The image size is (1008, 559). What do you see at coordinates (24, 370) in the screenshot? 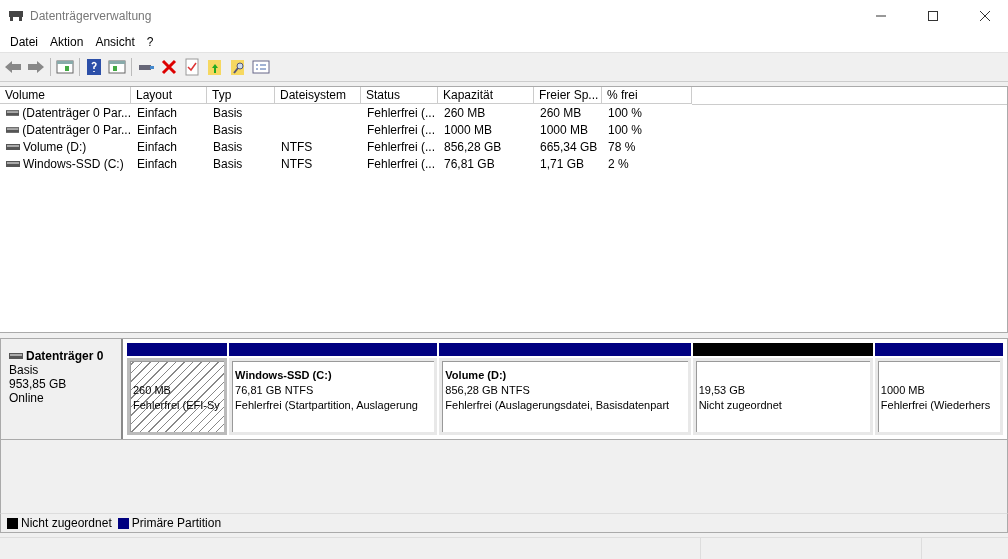
I see `disk-type: Basis` at bounding box center [24, 370].